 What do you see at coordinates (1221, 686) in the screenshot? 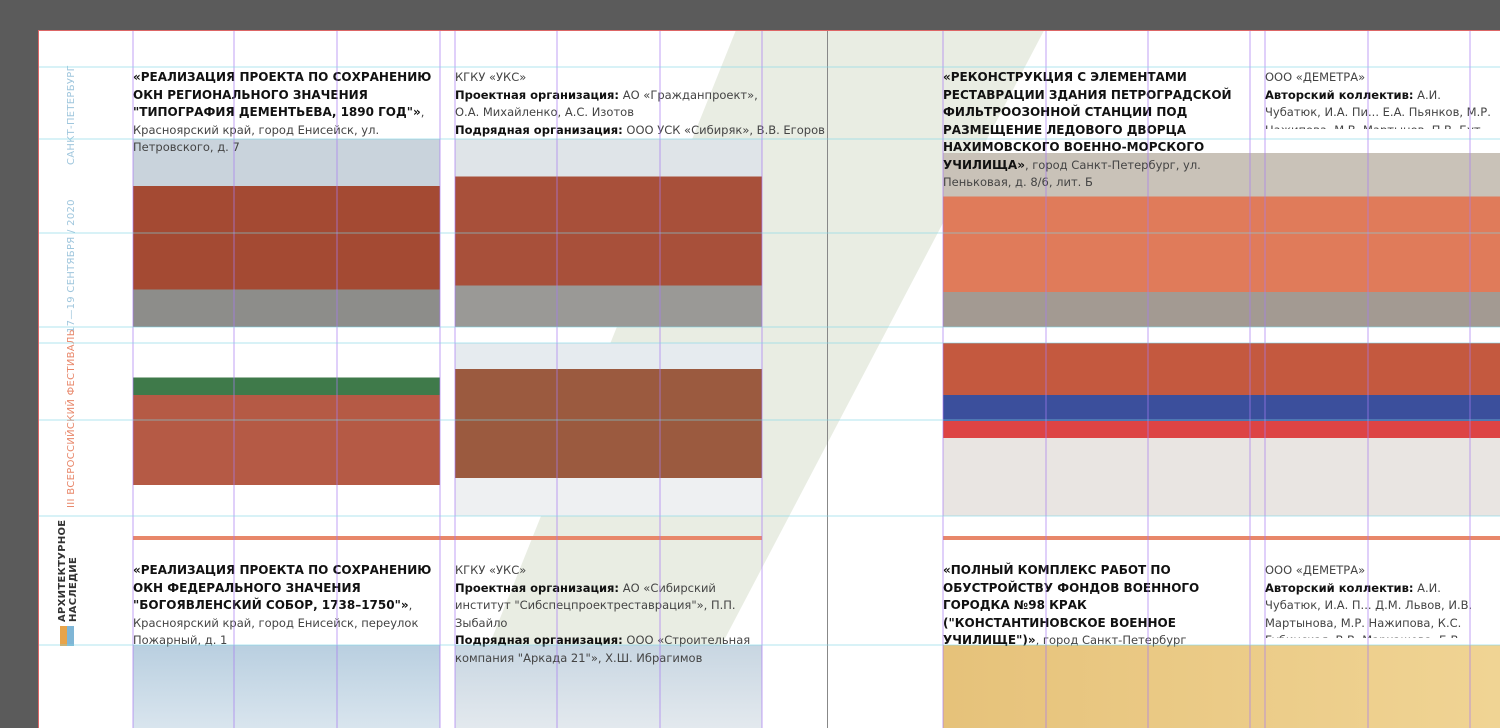
I see `photo-military-school` at bounding box center [1221, 686].